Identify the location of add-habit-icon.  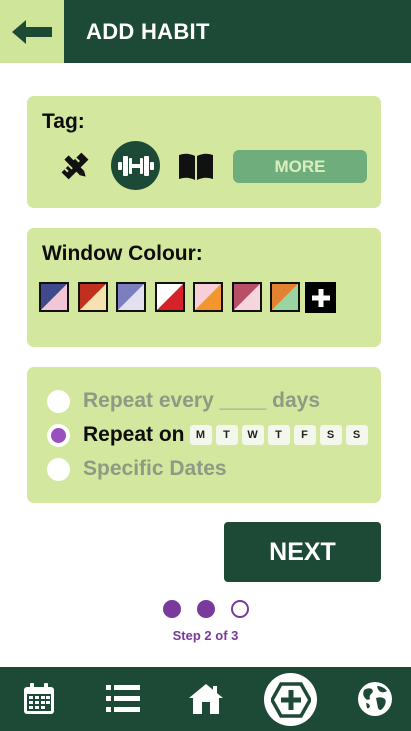
(290, 699).